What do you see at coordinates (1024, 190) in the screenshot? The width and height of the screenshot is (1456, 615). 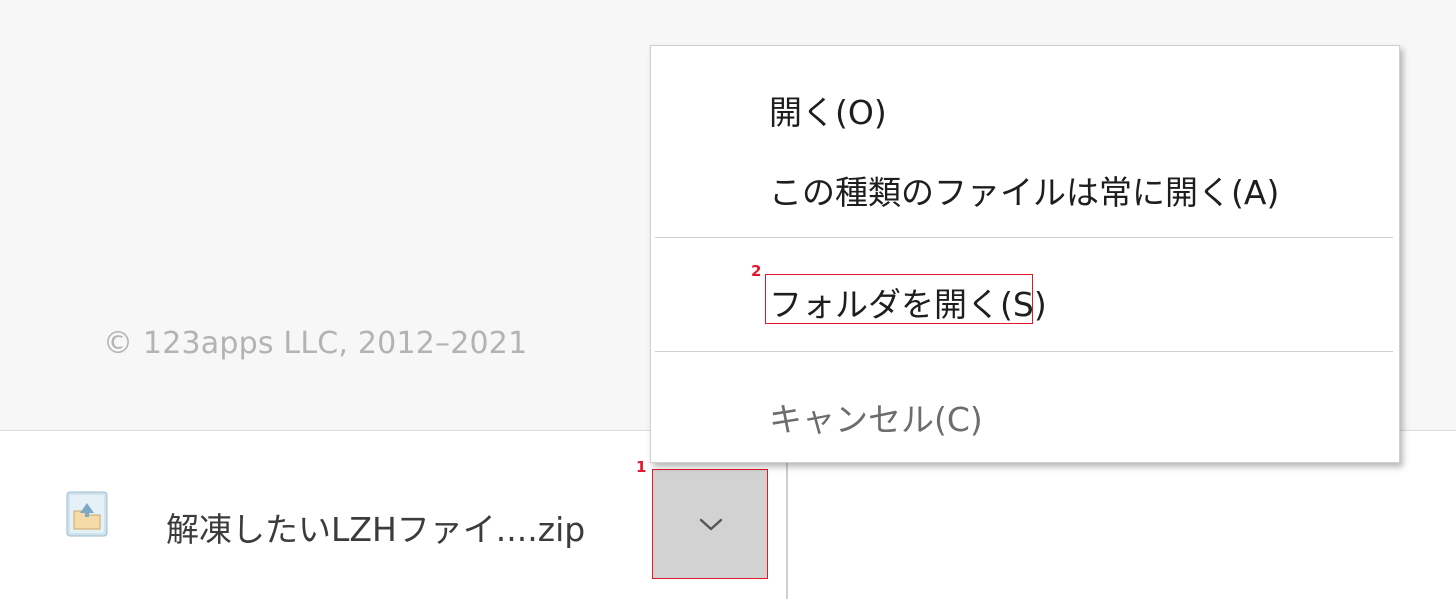 I see `menu-item-always-open-type: この種類のファイルは常に開く(A)` at bounding box center [1024, 190].